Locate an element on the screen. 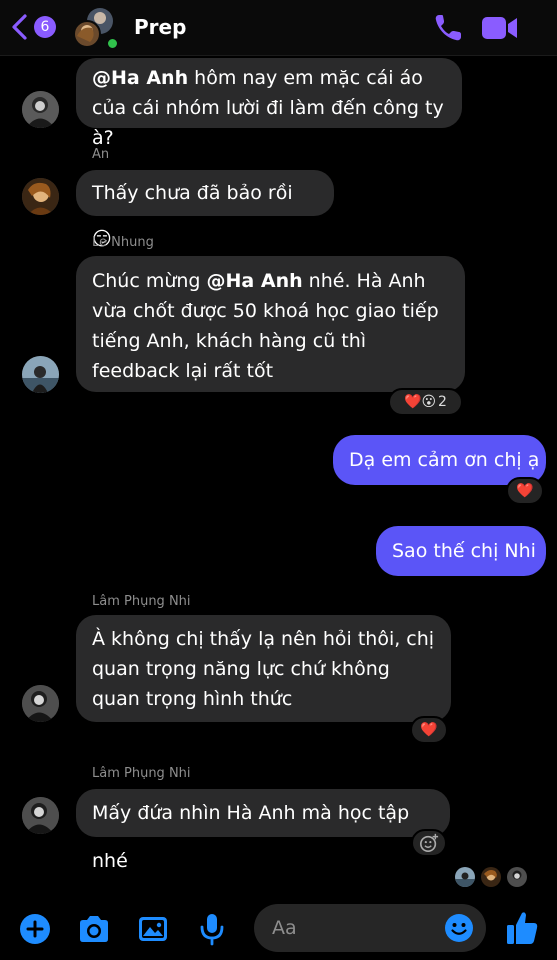  video-call-button is located at coordinates (500, 28).